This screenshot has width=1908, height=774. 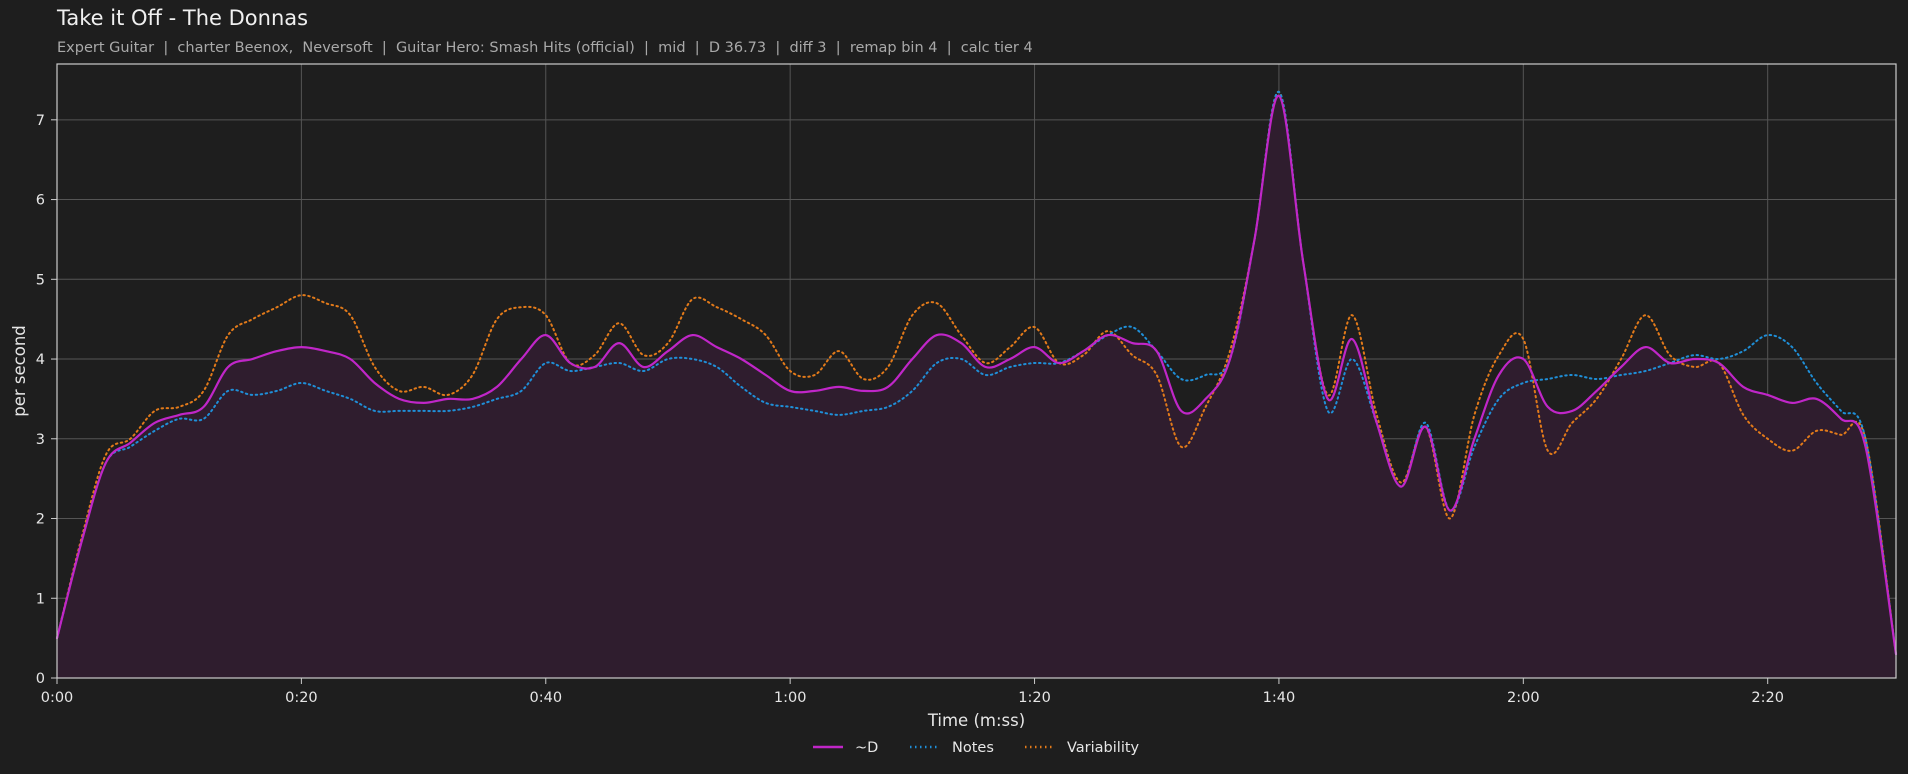 I want to click on y-tick-label: 3, so click(x=40, y=440).